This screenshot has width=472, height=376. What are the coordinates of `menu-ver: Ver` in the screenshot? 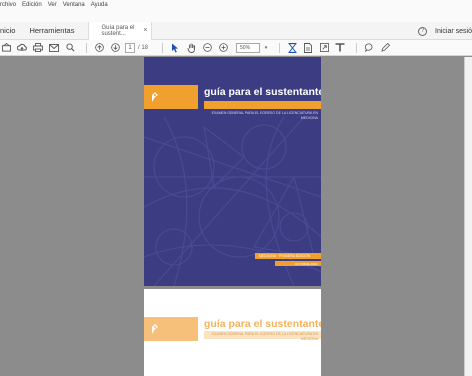 It's located at (52, 5).